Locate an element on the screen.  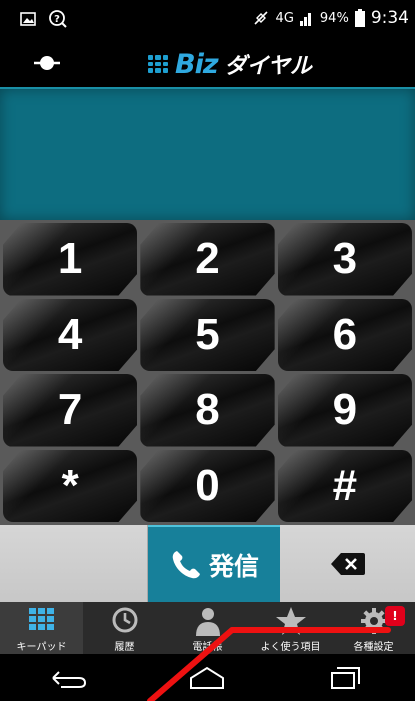
key-8: 8 is located at coordinates (207, 410).